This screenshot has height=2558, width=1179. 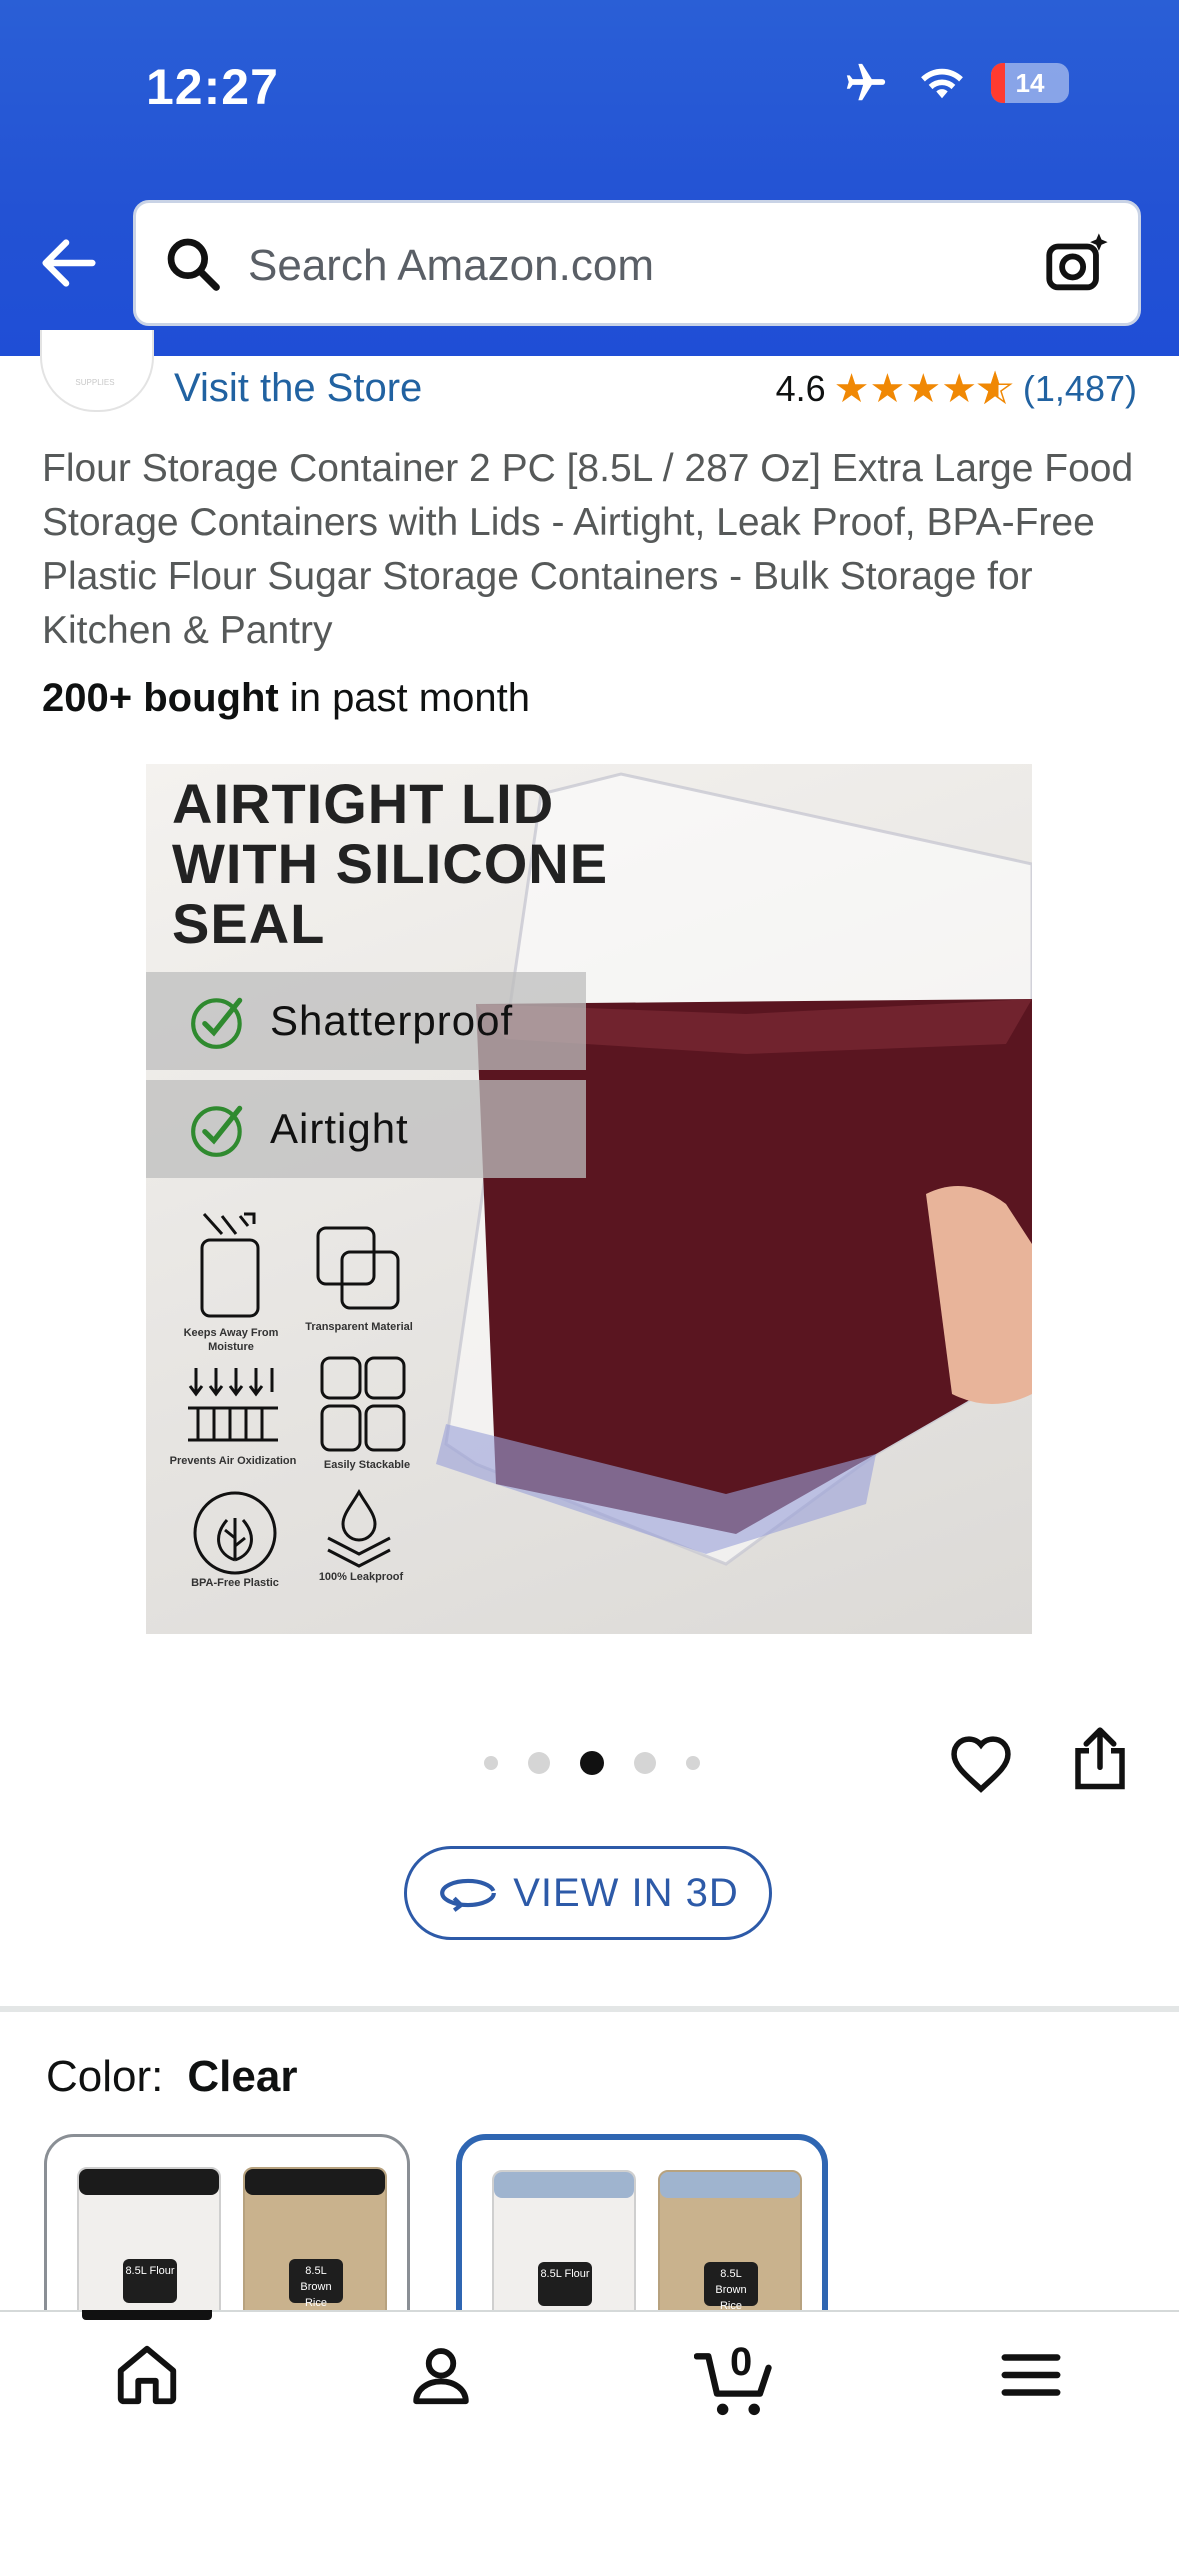 I want to click on bought-count: 200+ bought in past month, so click(x=286, y=698).